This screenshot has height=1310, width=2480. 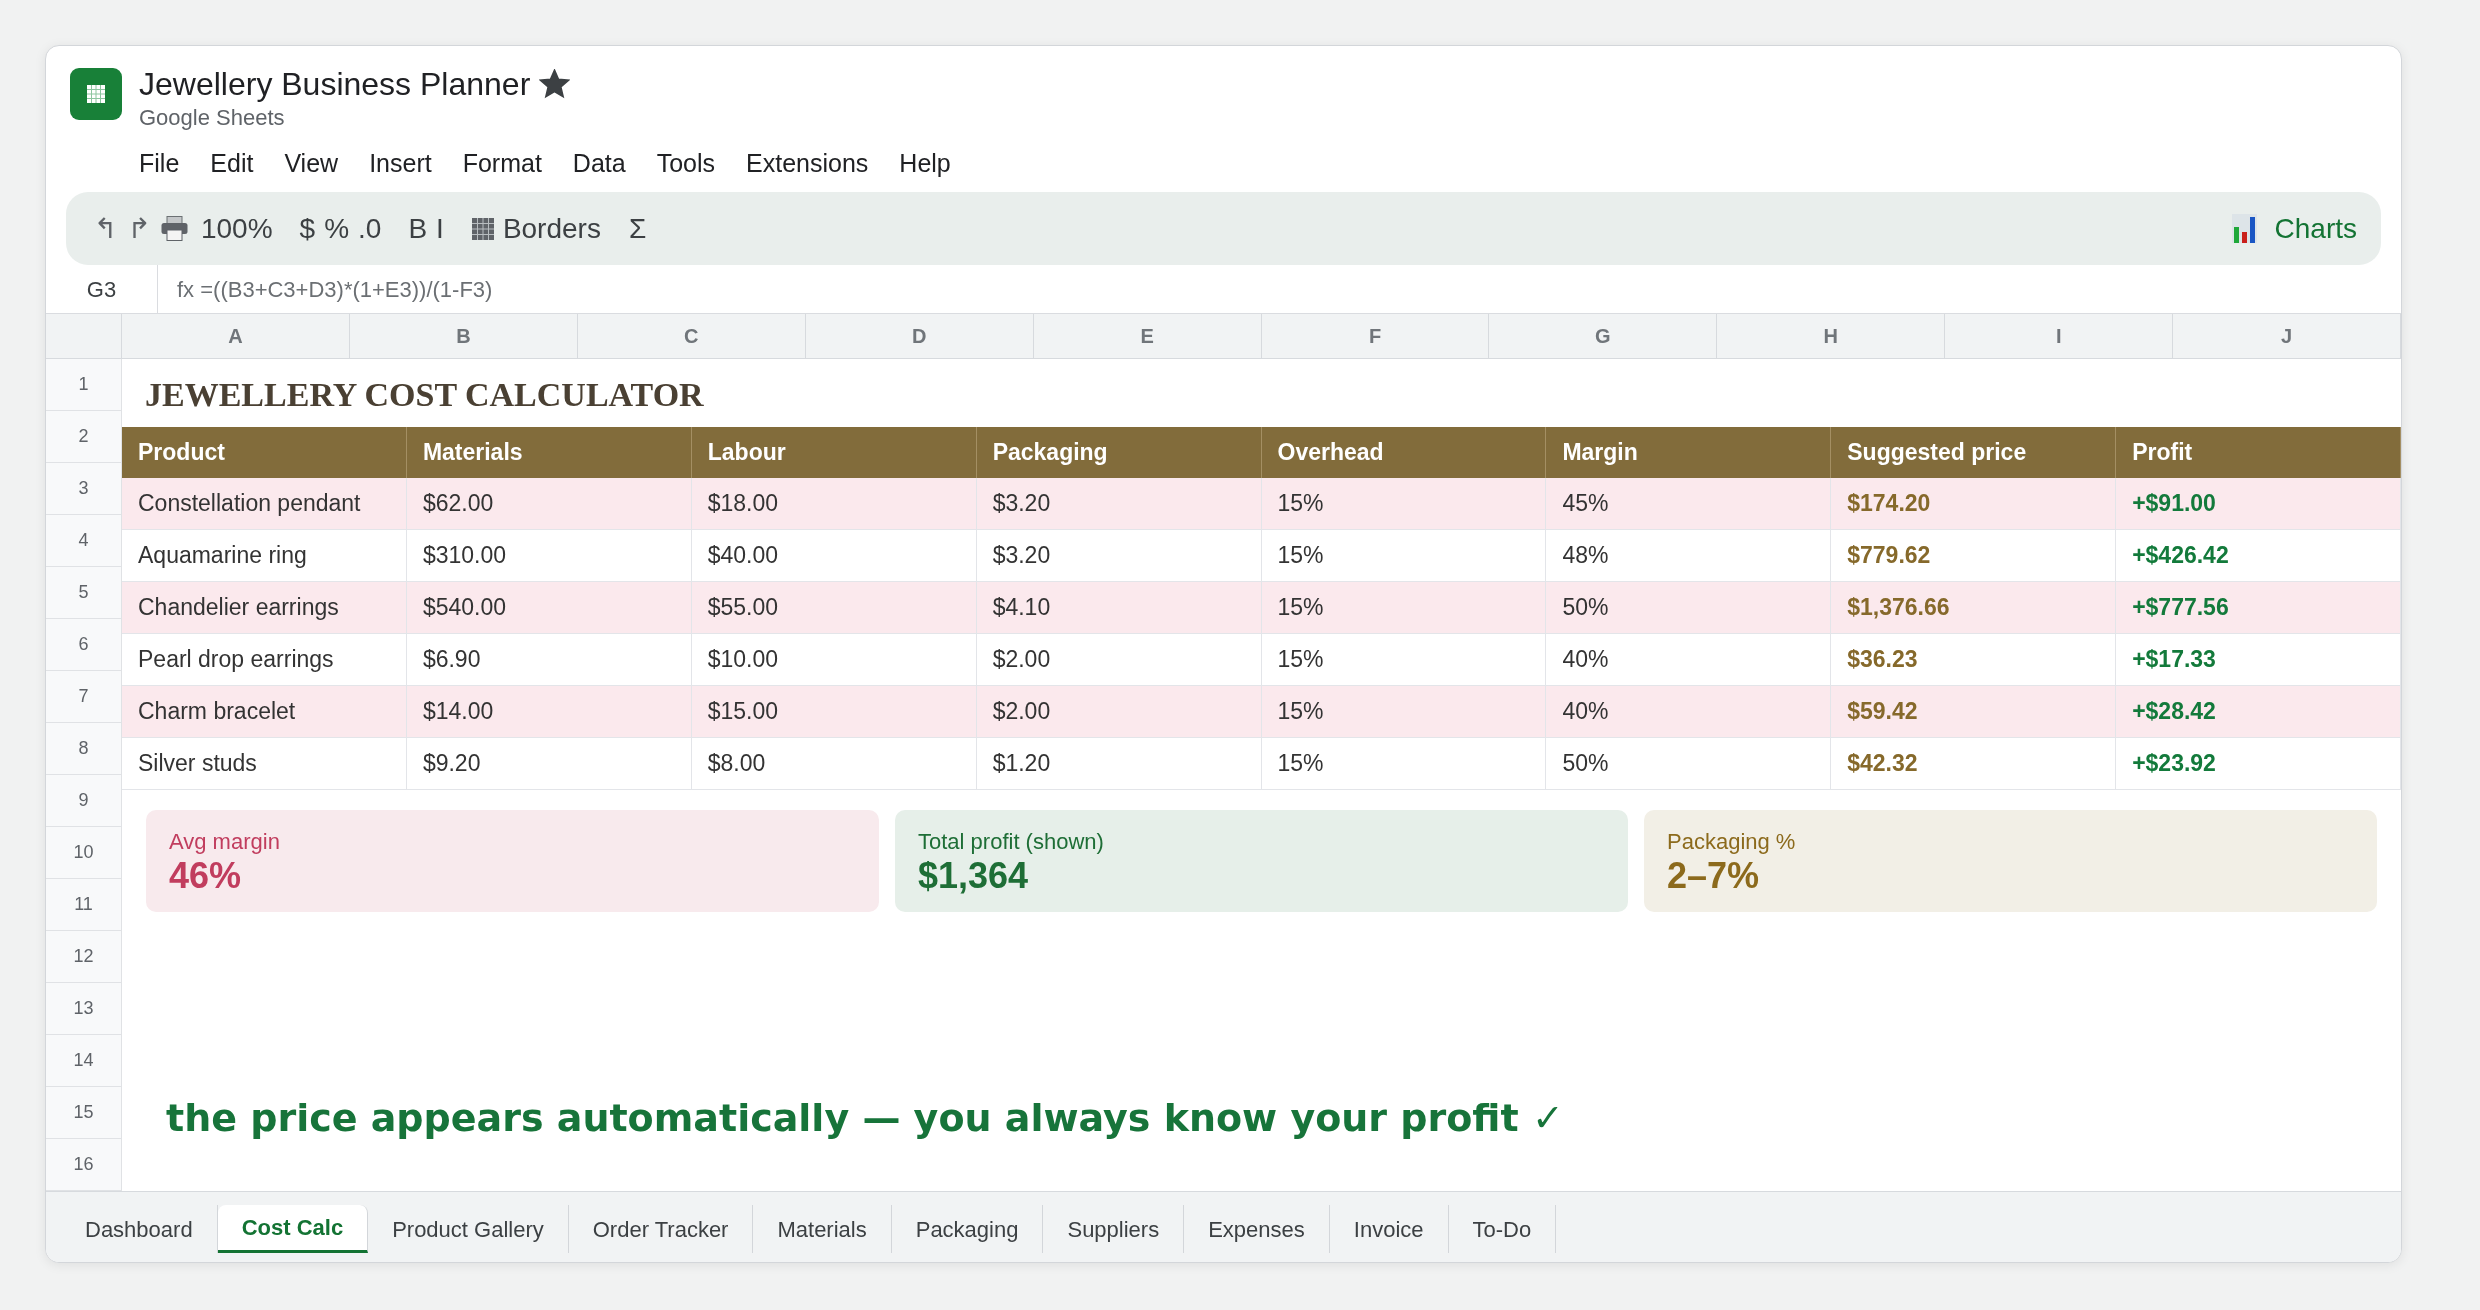 What do you see at coordinates (1389, 1229) in the screenshot?
I see `sheet-tab: Invoice` at bounding box center [1389, 1229].